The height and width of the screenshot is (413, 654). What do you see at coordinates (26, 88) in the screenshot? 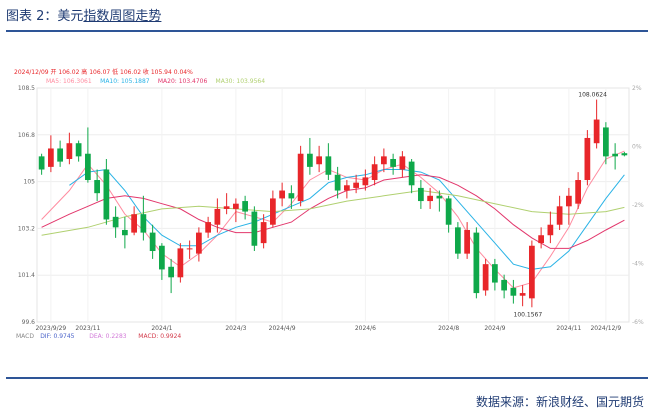
I see `y-tick-label: 108.5` at bounding box center [26, 88].